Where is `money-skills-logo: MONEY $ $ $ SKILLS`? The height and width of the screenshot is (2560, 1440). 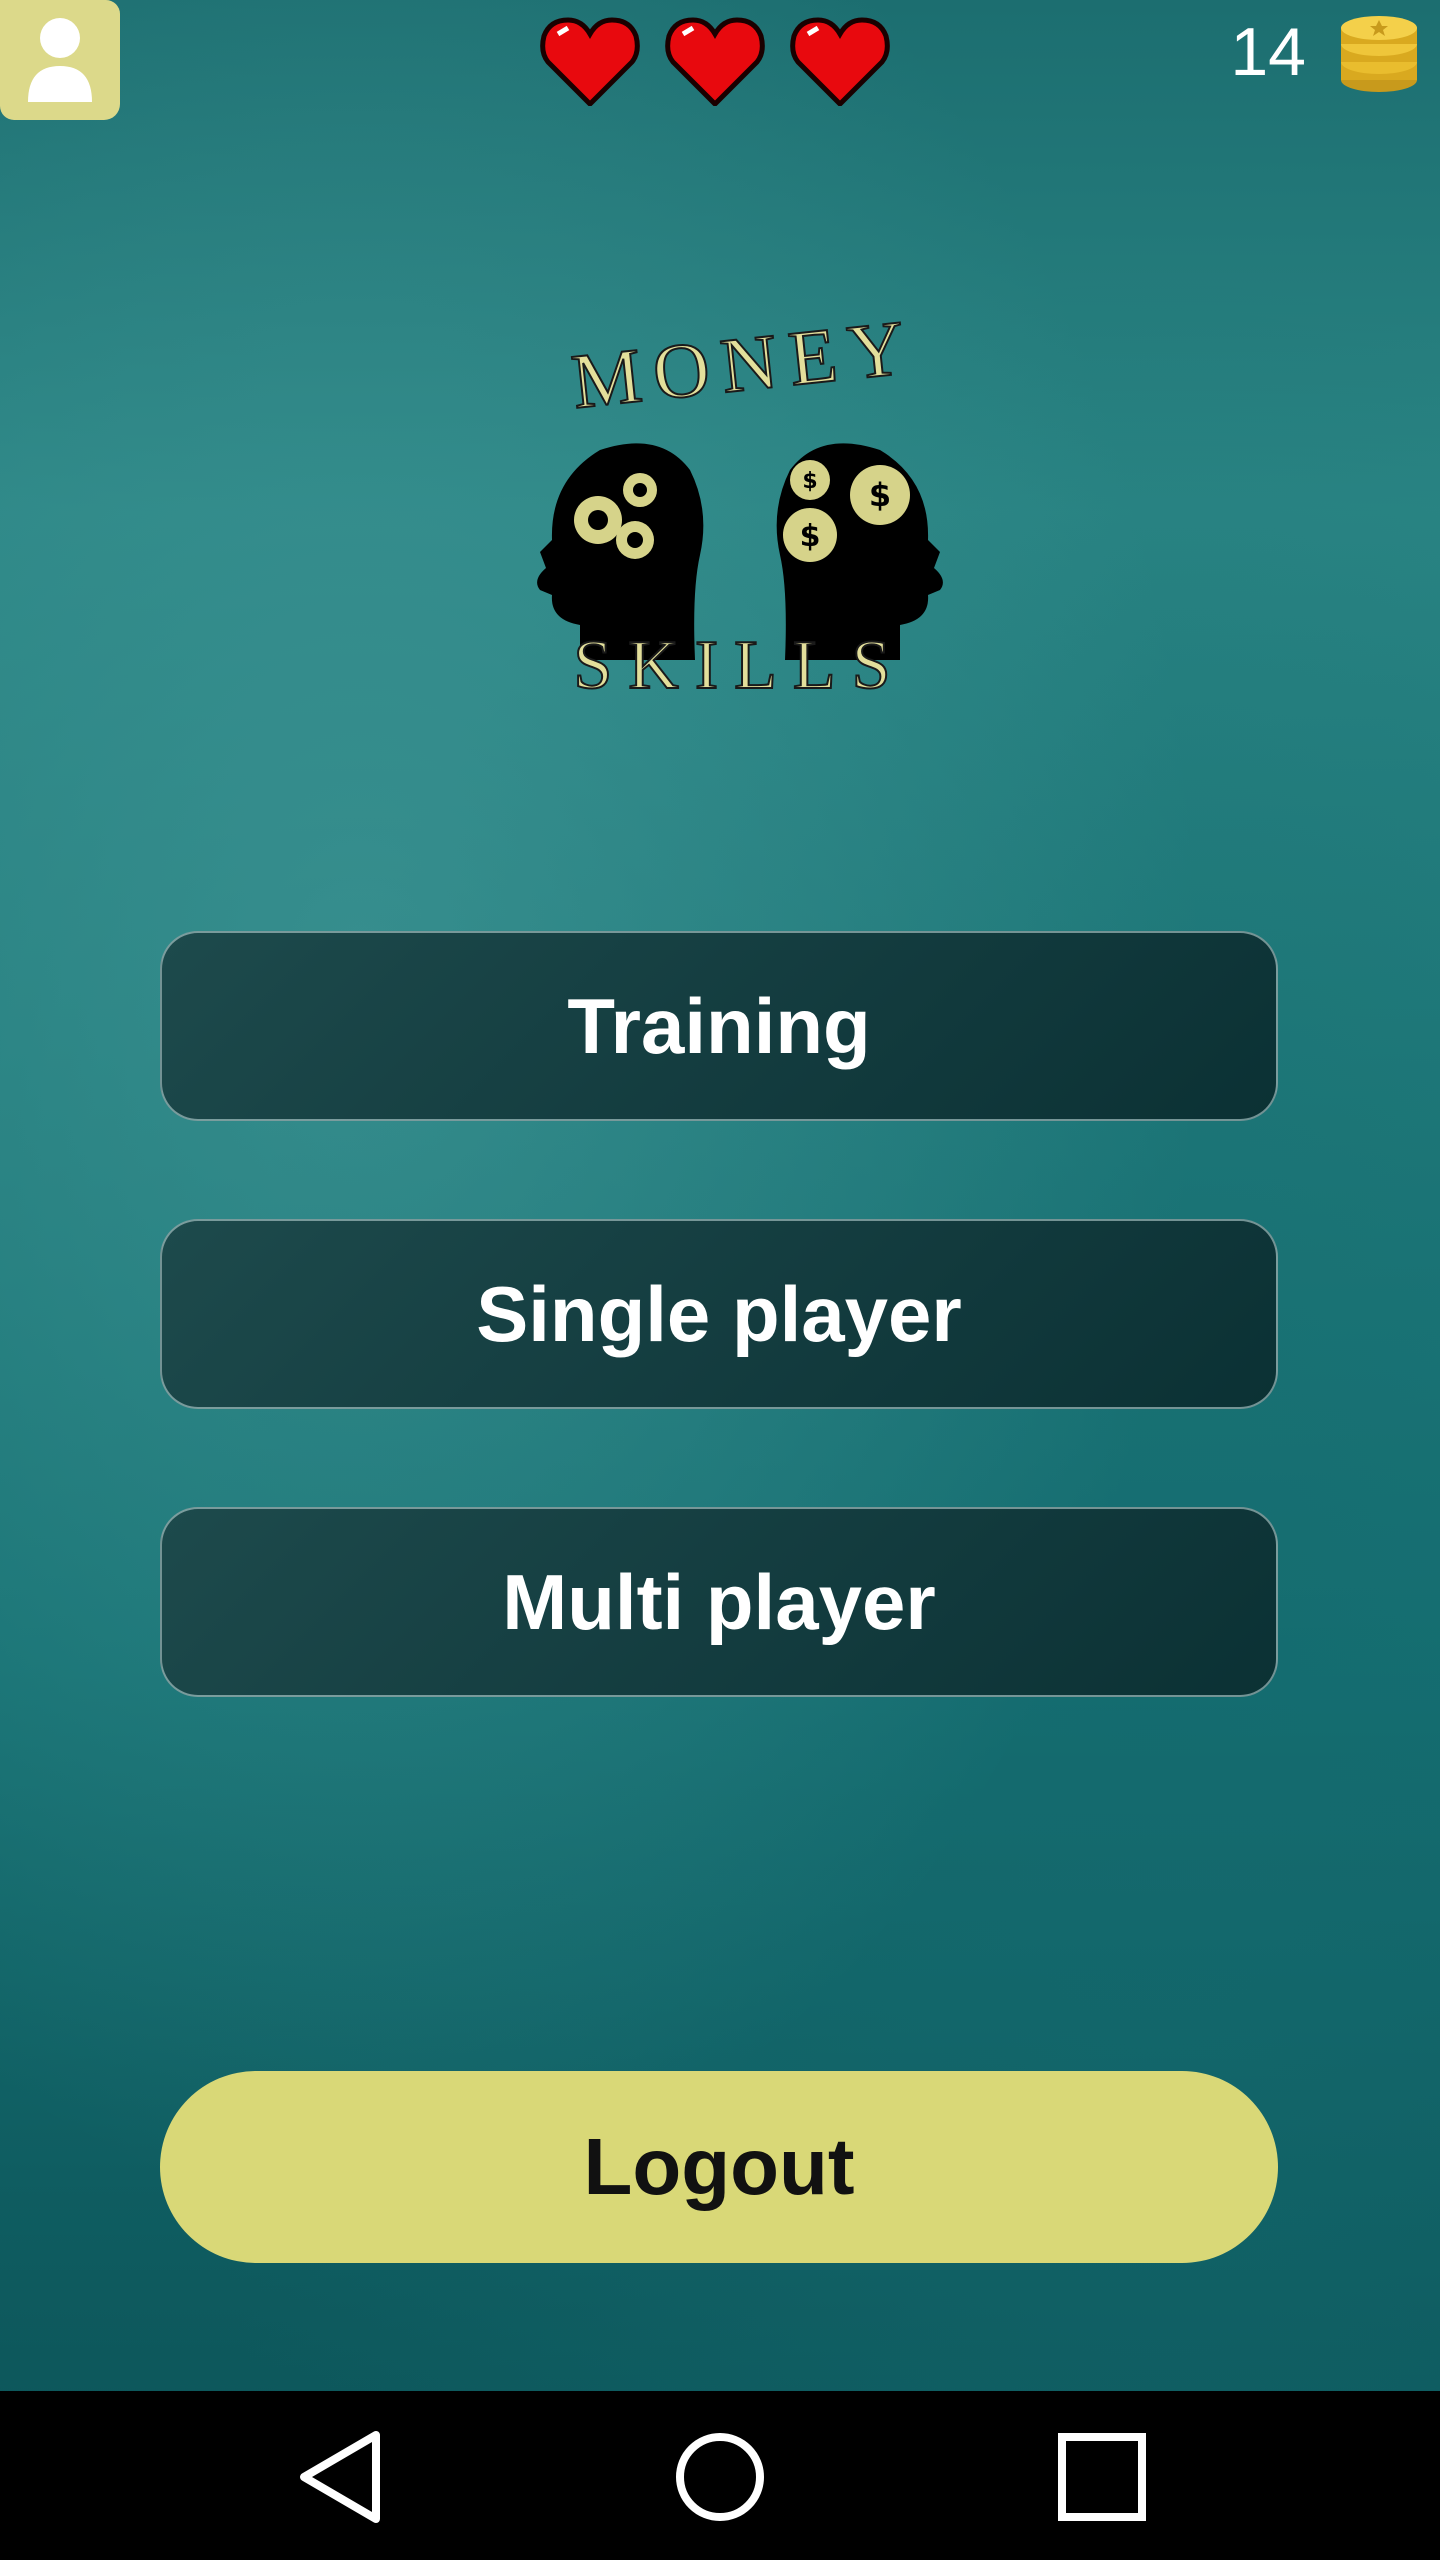
money-skills-logo: MONEY $ $ $ SKILLS is located at coordinates (740, 503).